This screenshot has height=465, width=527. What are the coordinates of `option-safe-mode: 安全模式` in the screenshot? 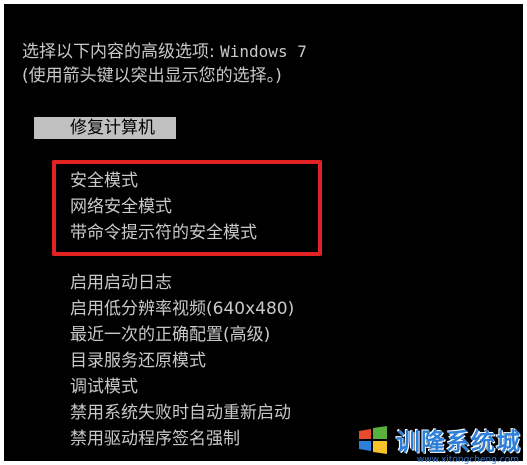 It's located at (104, 181).